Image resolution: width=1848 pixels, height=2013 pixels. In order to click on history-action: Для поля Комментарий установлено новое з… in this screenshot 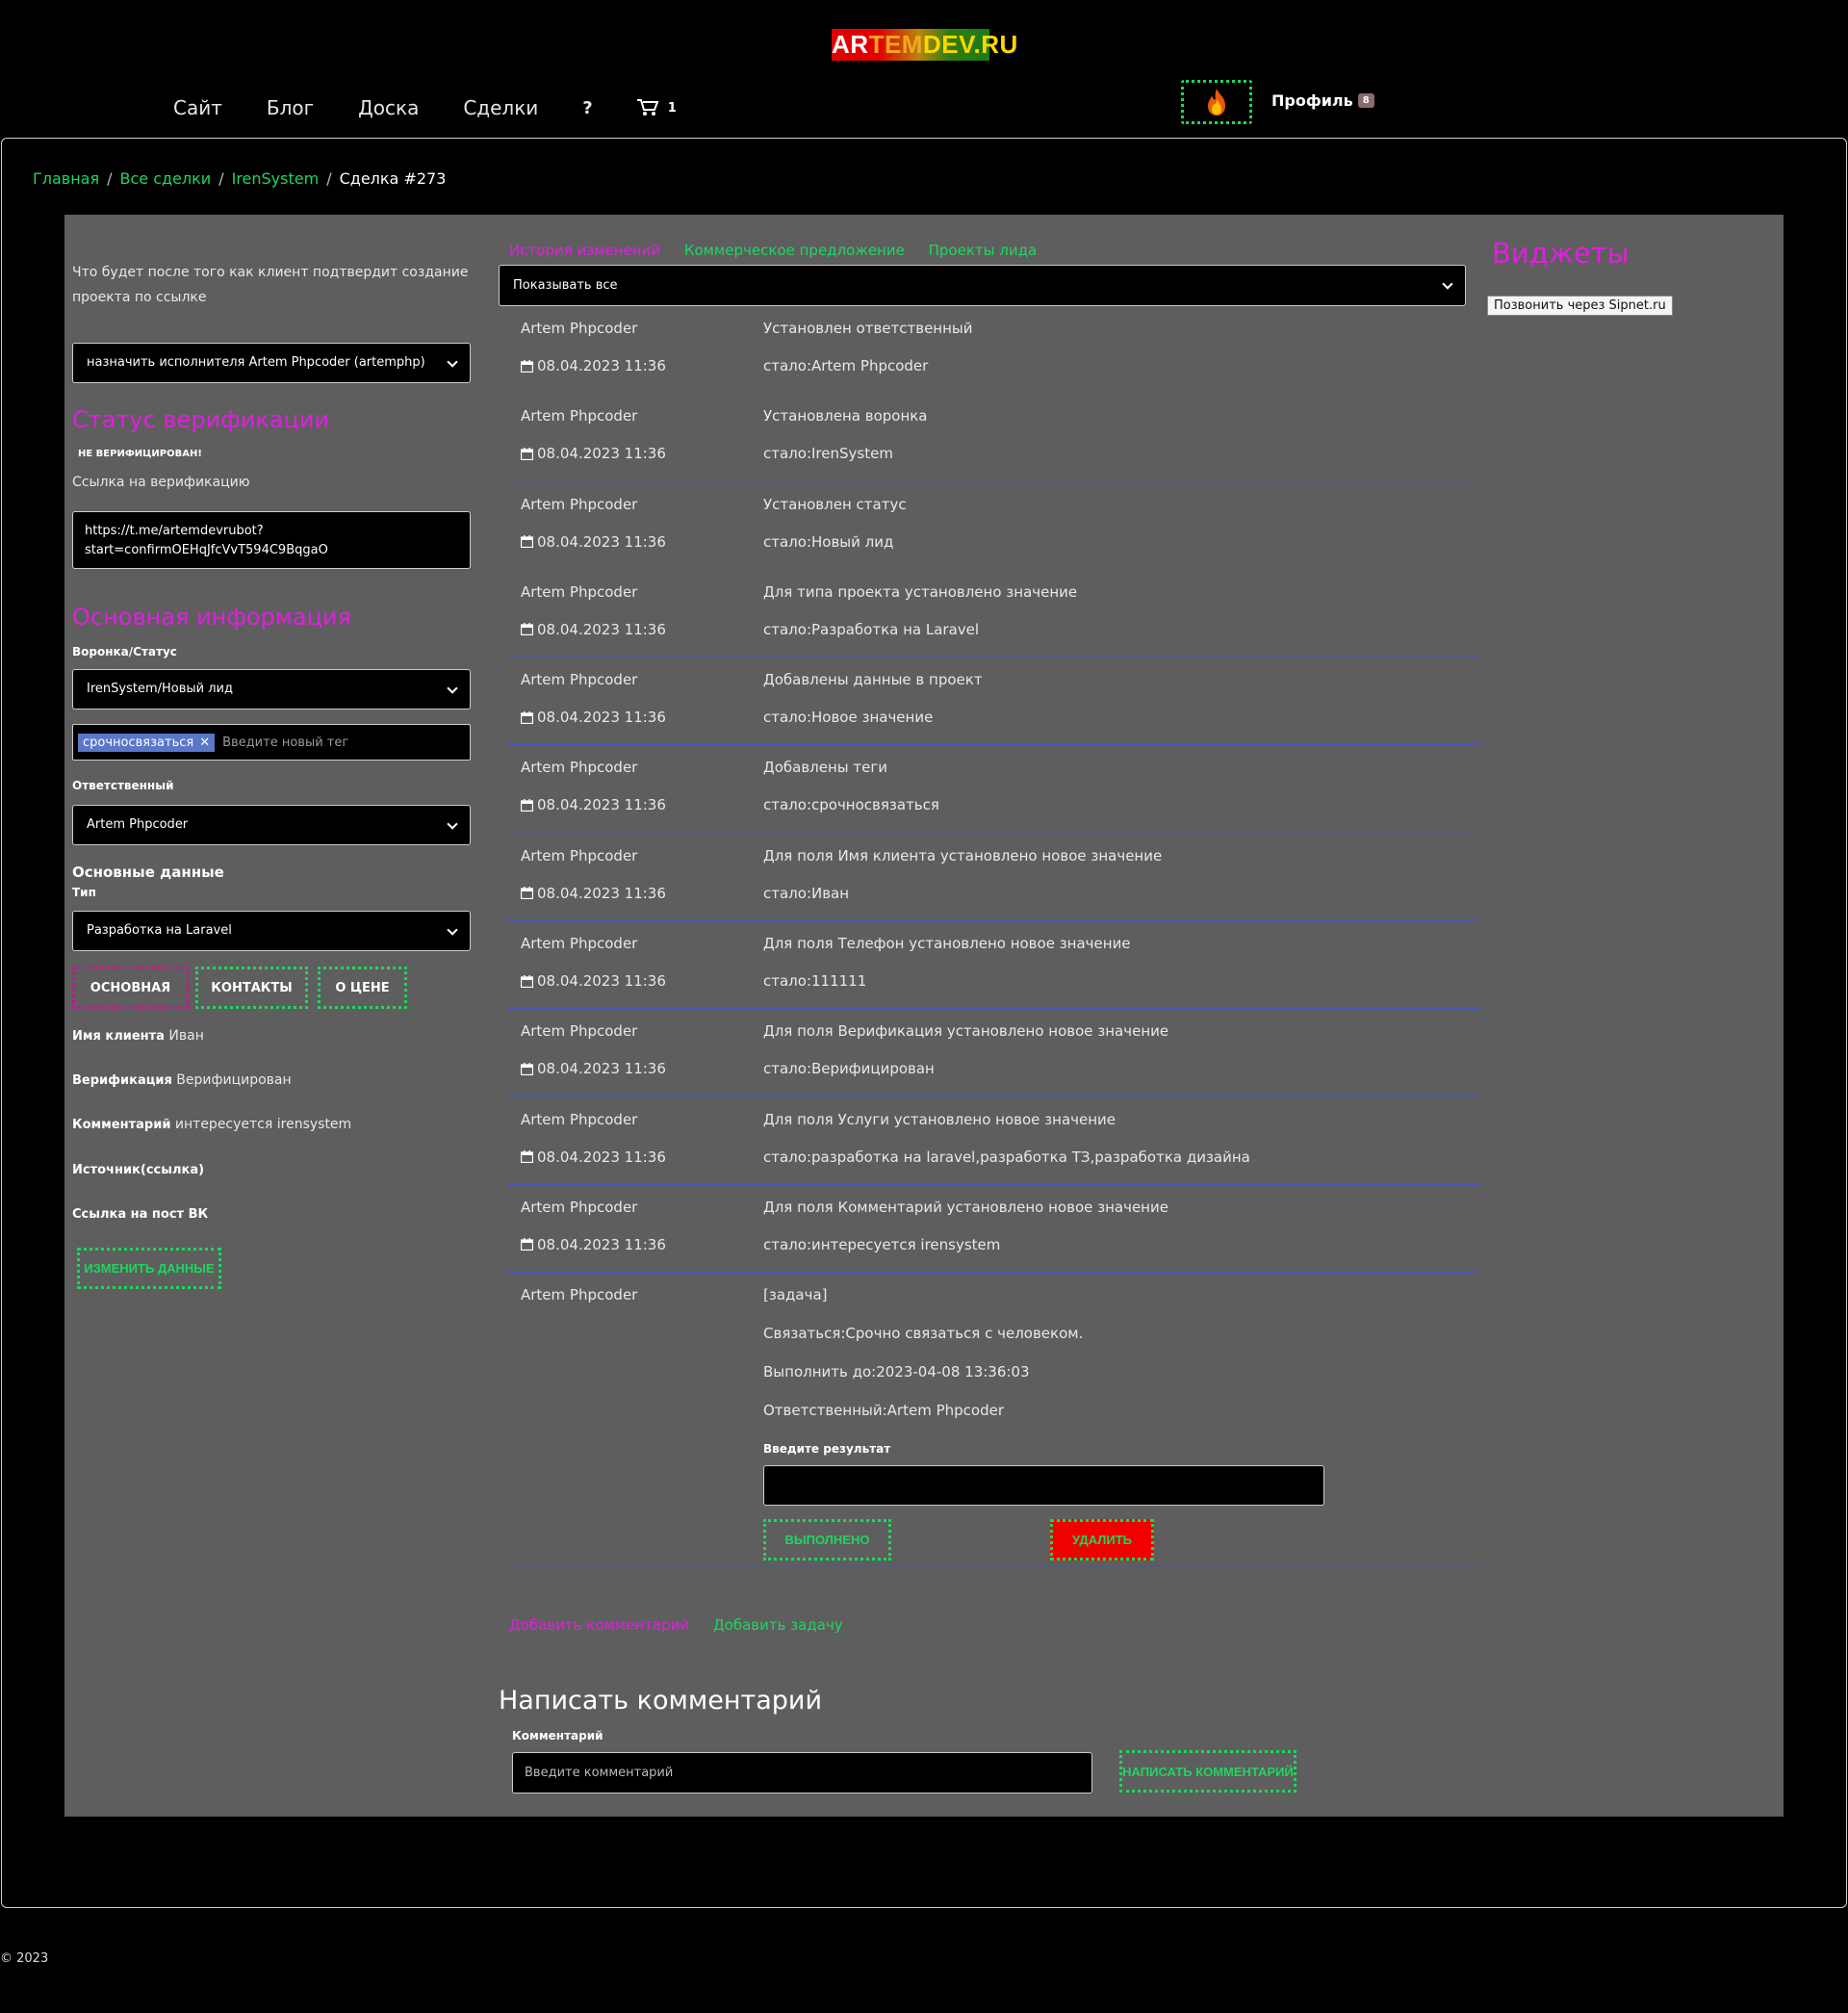, I will do `click(965, 1207)`.